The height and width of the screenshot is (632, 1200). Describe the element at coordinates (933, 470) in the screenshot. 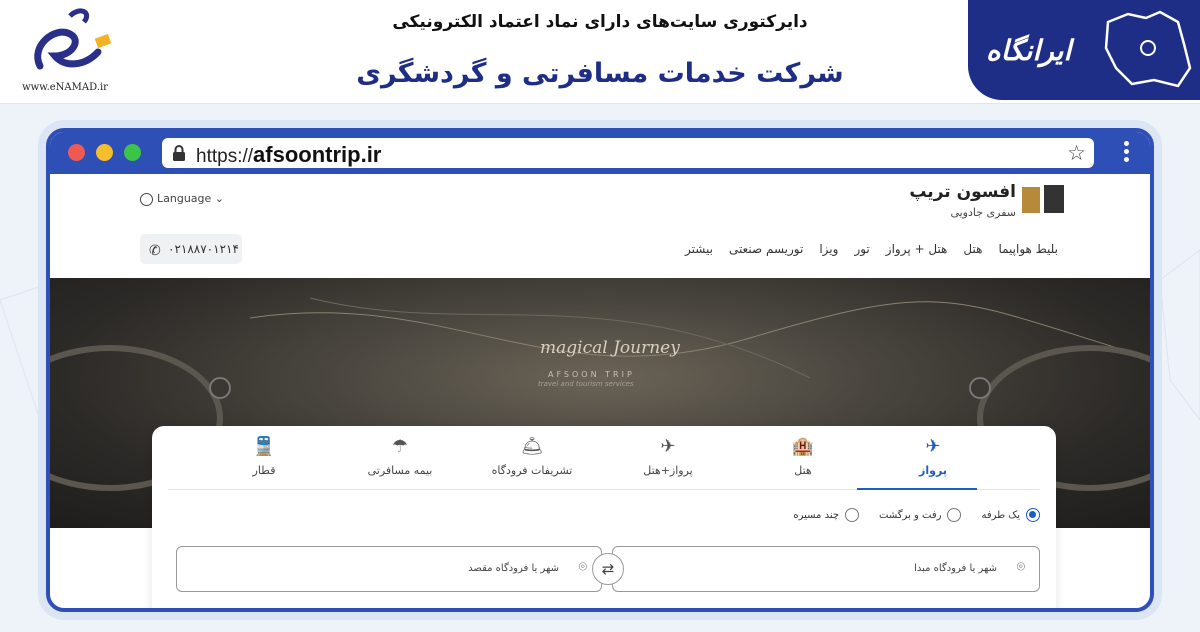

I see `tab-label: پرواز` at that location.